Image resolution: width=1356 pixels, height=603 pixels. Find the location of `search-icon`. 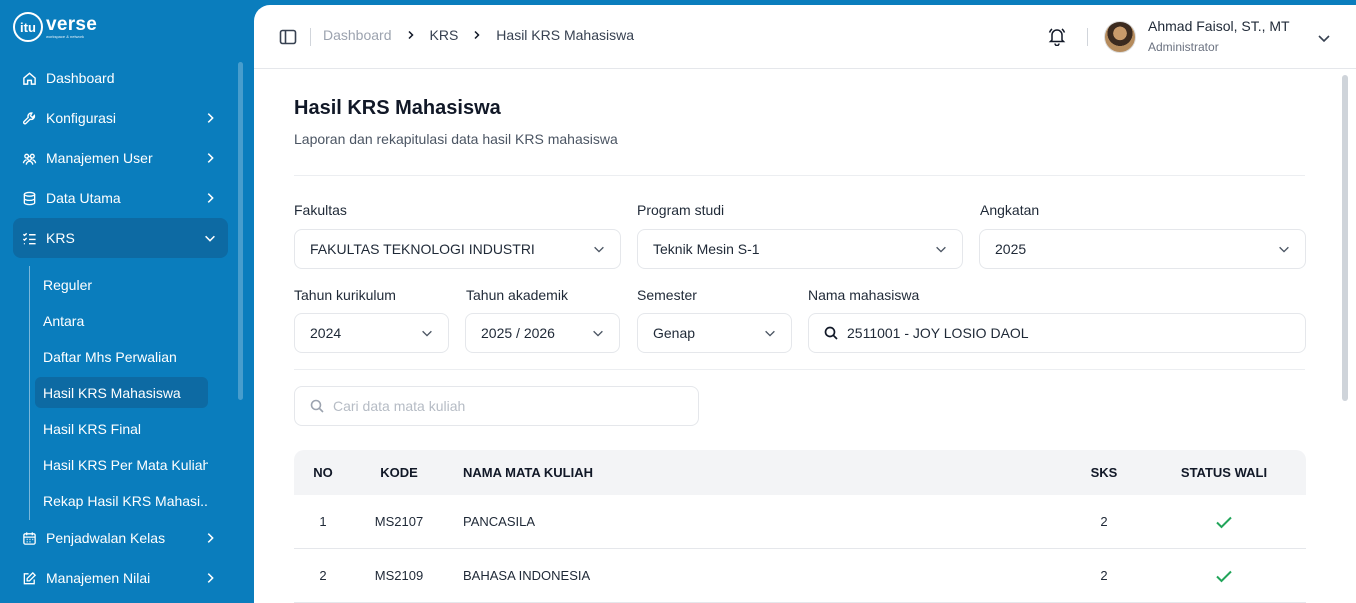

search-icon is located at coordinates (317, 406).